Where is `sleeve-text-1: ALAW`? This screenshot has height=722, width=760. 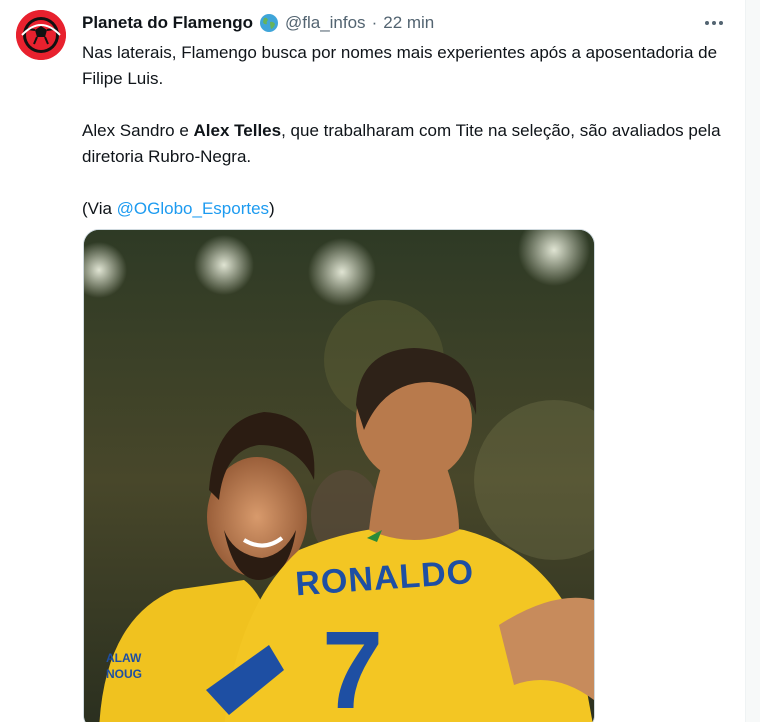
sleeve-text-1: ALAW is located at coordinates (124, 658).